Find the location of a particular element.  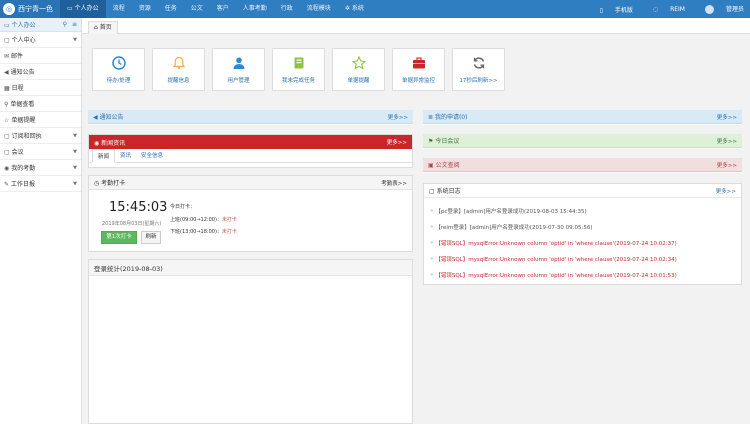

shortcut-tile: 我未完成任务 is located at coordinates (298, 69).